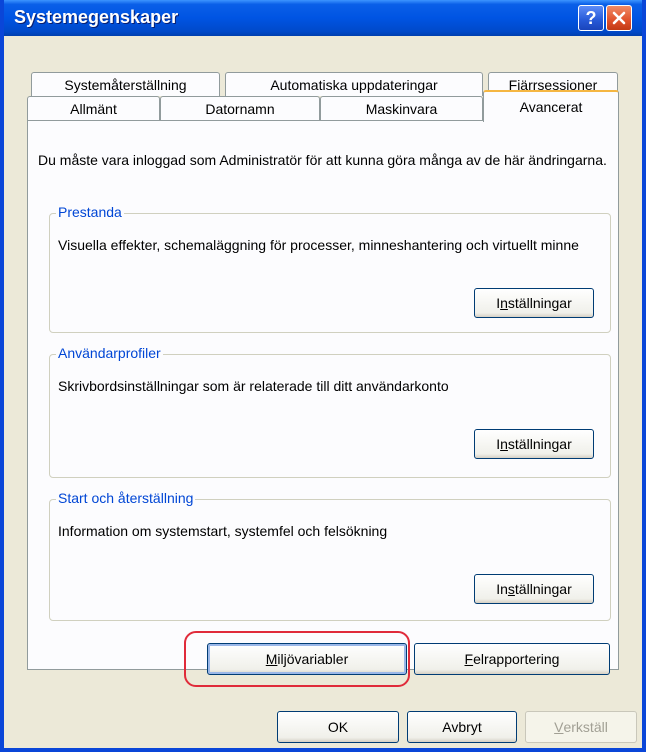  I want to click on user-profiles-legend: Användarprofiler, so click(109, 353).